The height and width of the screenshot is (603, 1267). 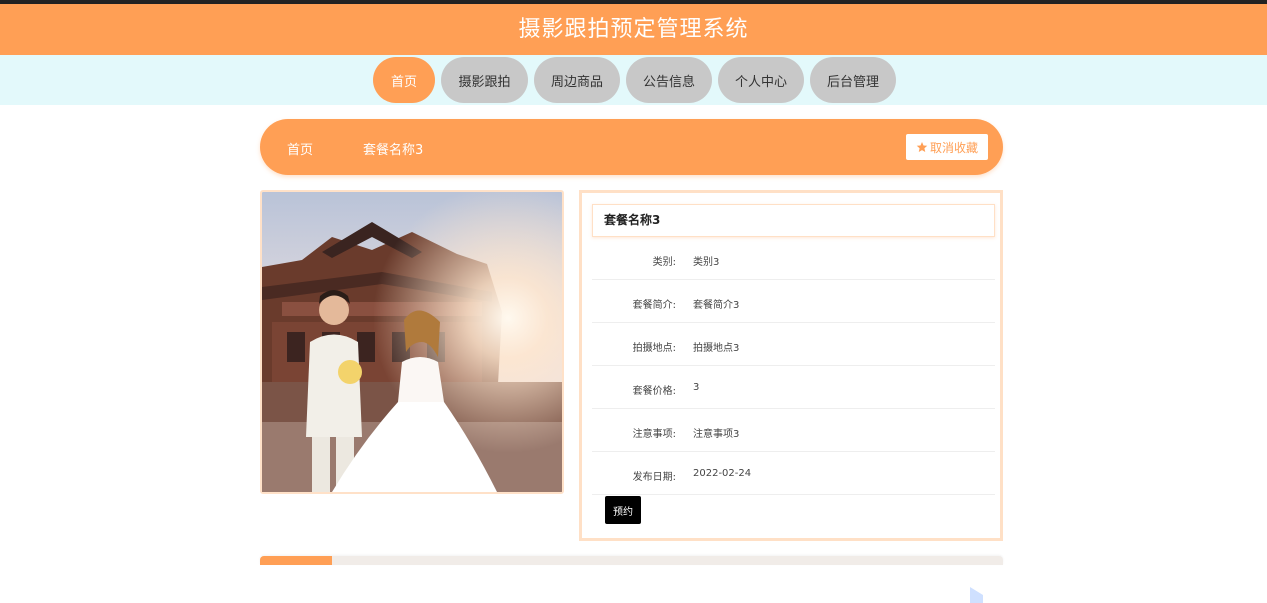 What do you see at coordinates (296, 560) in the screenshot?
I see `active-tab-indicator` at bounding box center [296, 560].